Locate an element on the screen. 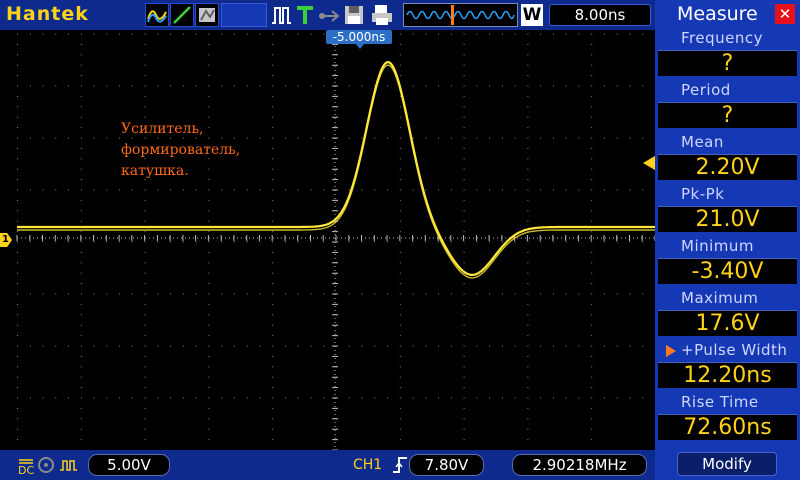  trigger-time-offset-label: -5.000ns is located at coordinates (359, 37).